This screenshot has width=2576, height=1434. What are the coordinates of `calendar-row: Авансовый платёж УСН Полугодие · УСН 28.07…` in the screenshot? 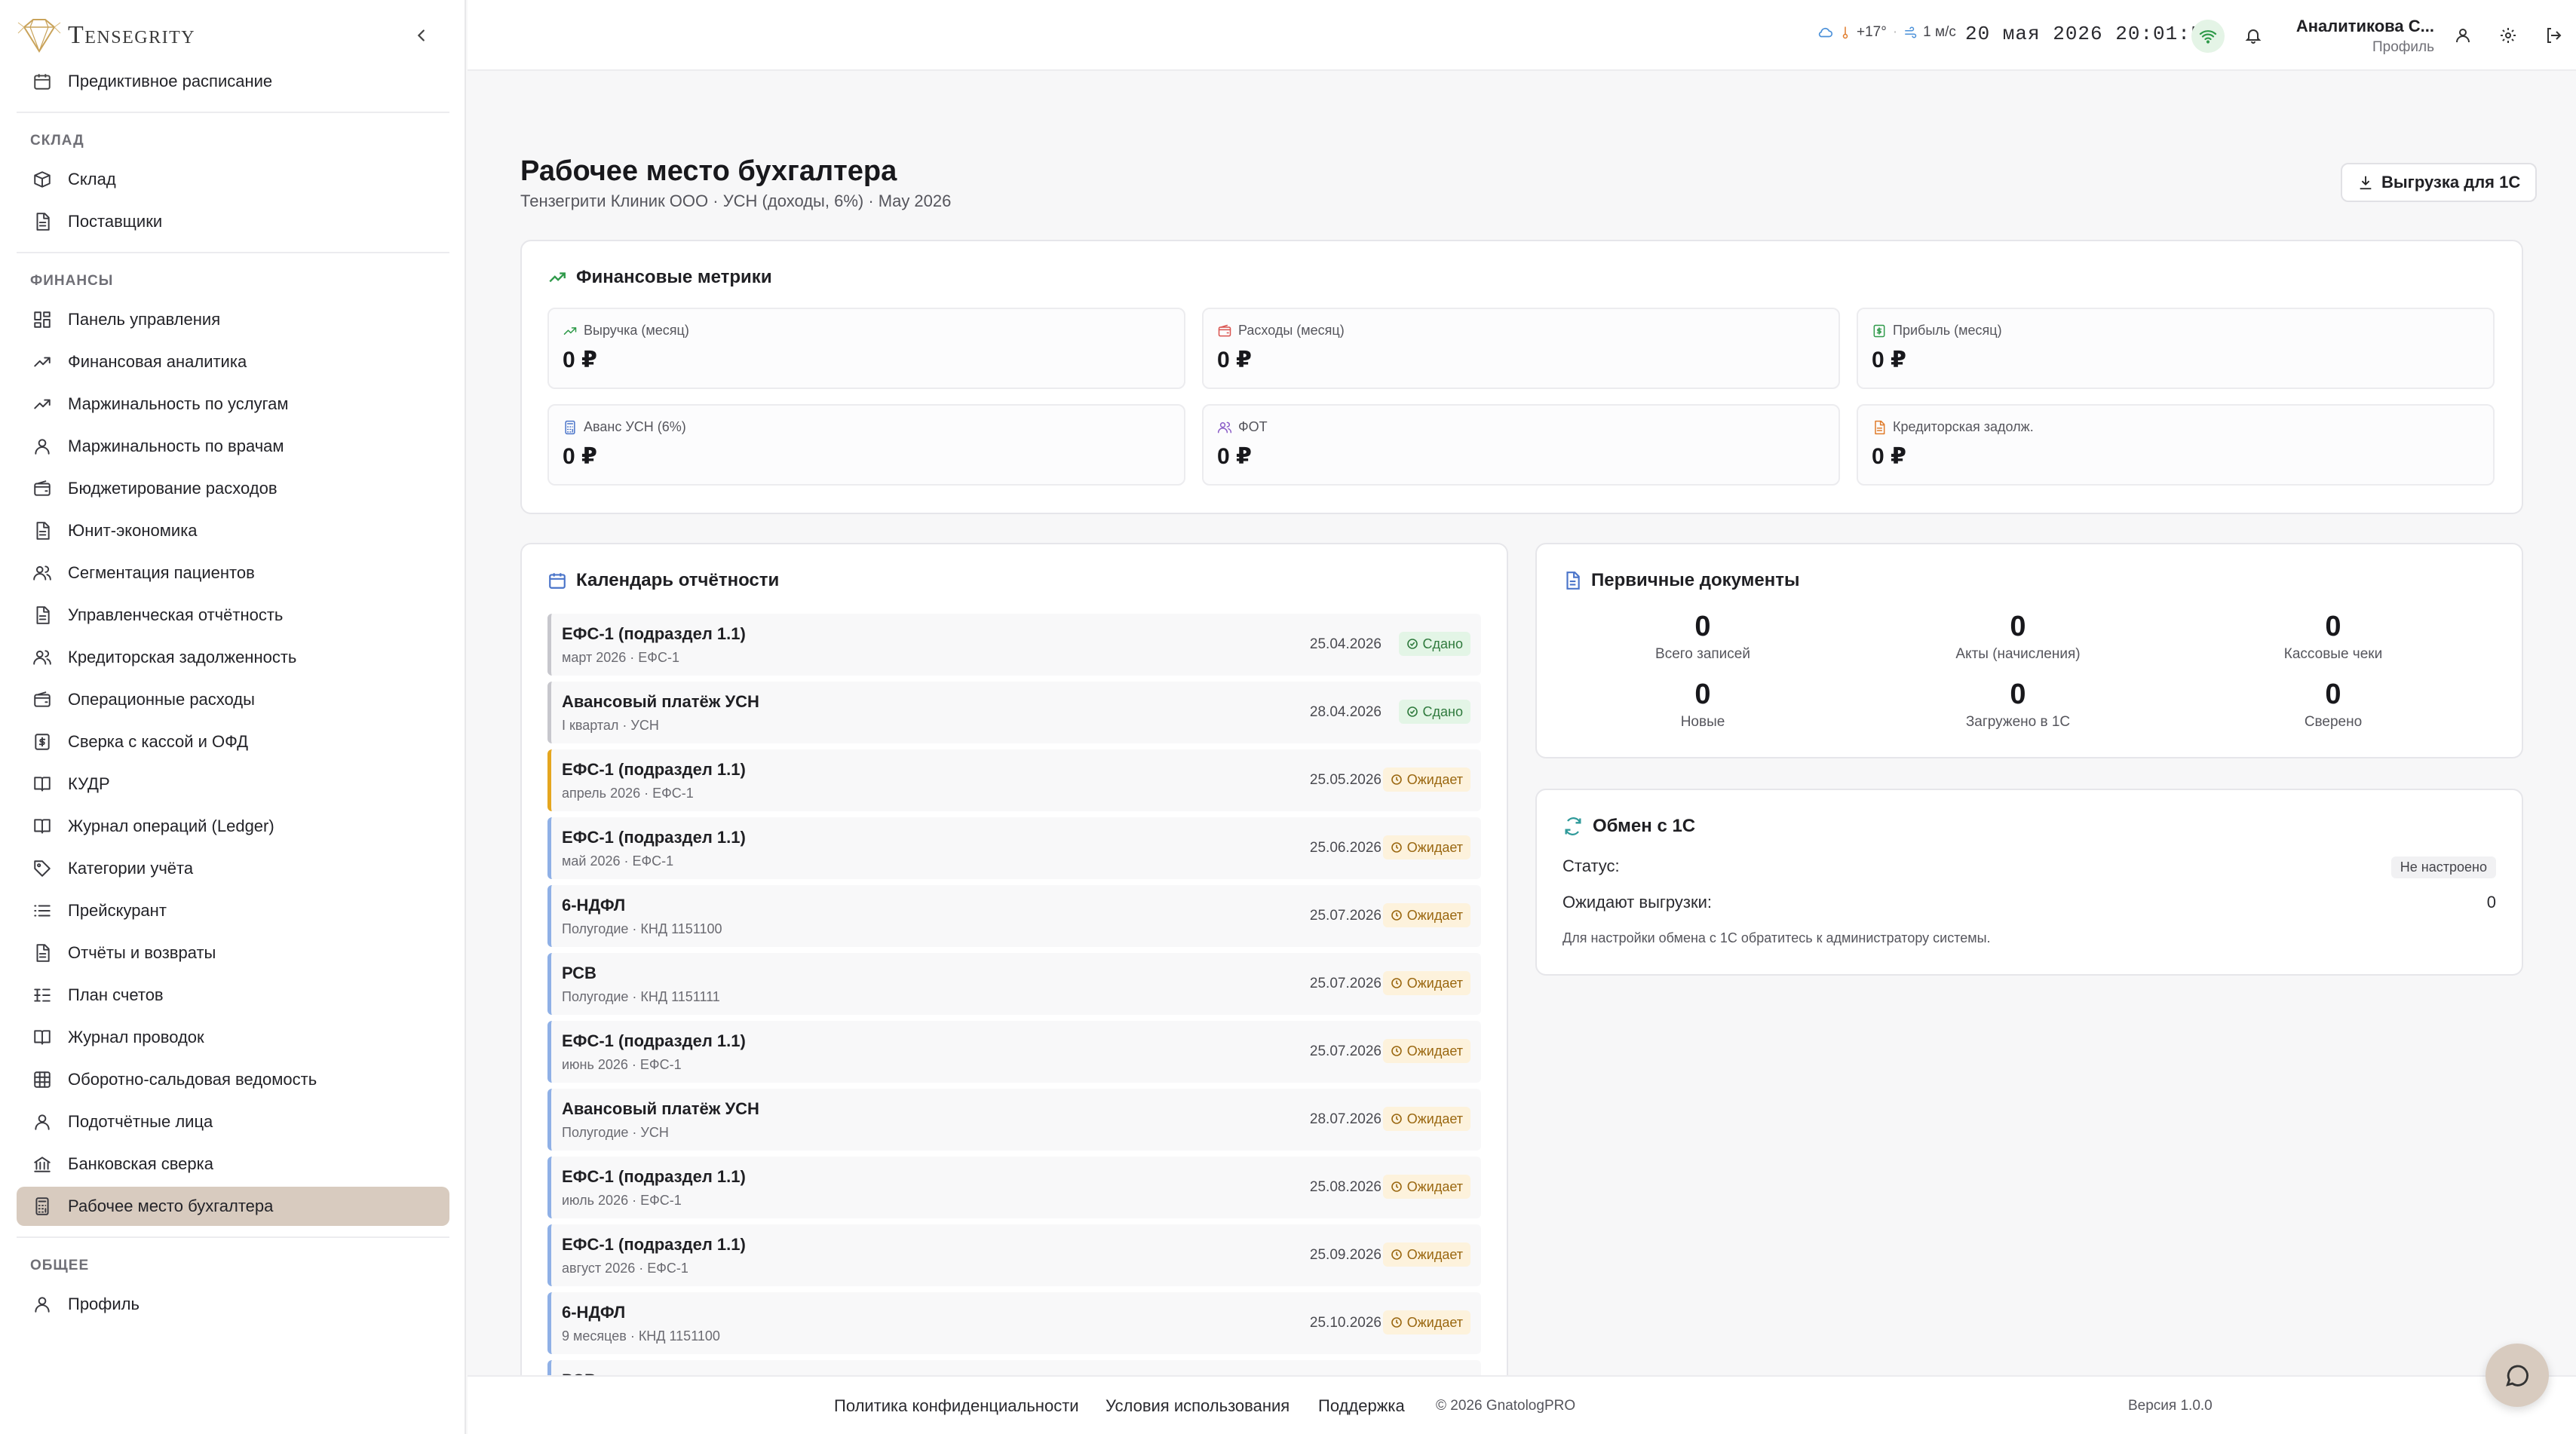 It's located at (1014, 1120).